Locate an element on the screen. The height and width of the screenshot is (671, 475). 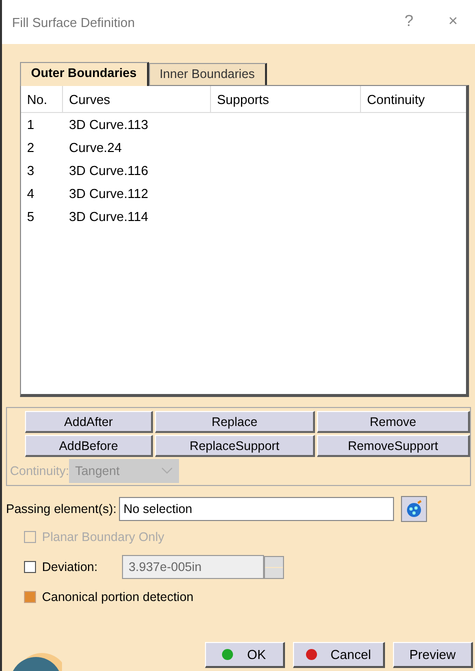
dialog-button: Preview is located at coordinates (433, 655).